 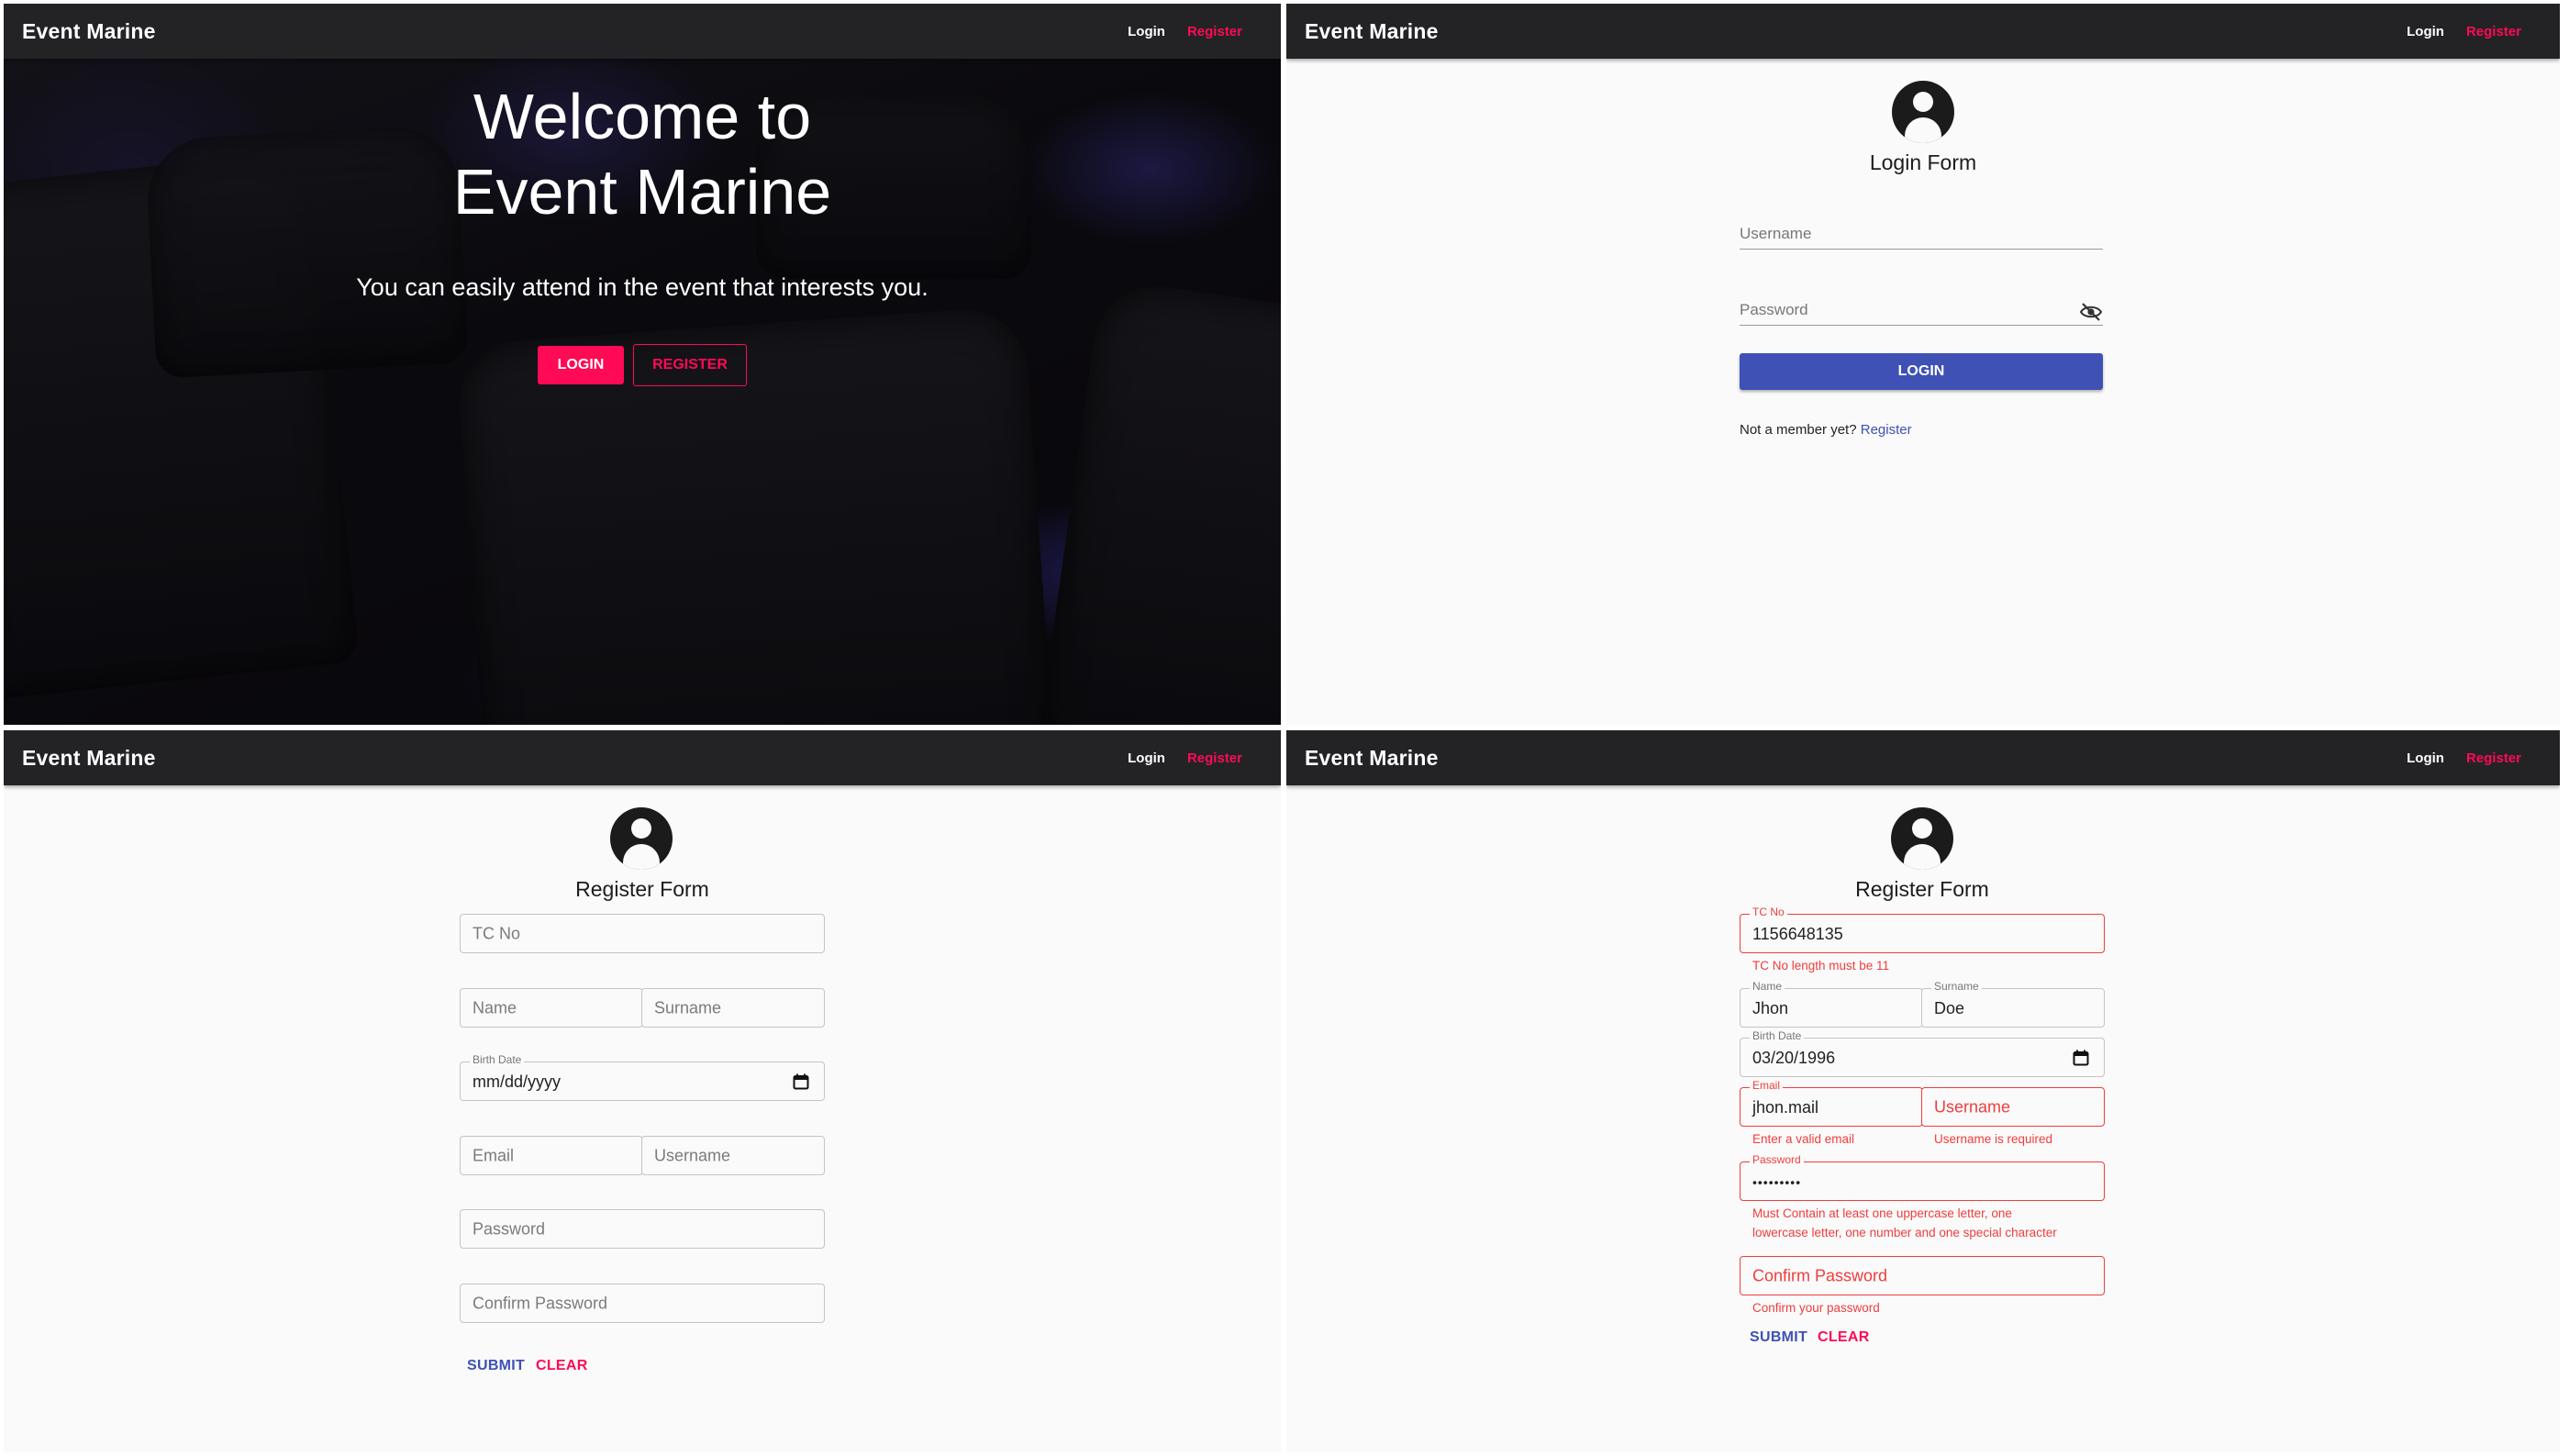 What do you see at coordinates (1794, 1057) in the screenshot?
I see `birth-date-value: 03/20/1996` at bounding box center [1794, 1057].